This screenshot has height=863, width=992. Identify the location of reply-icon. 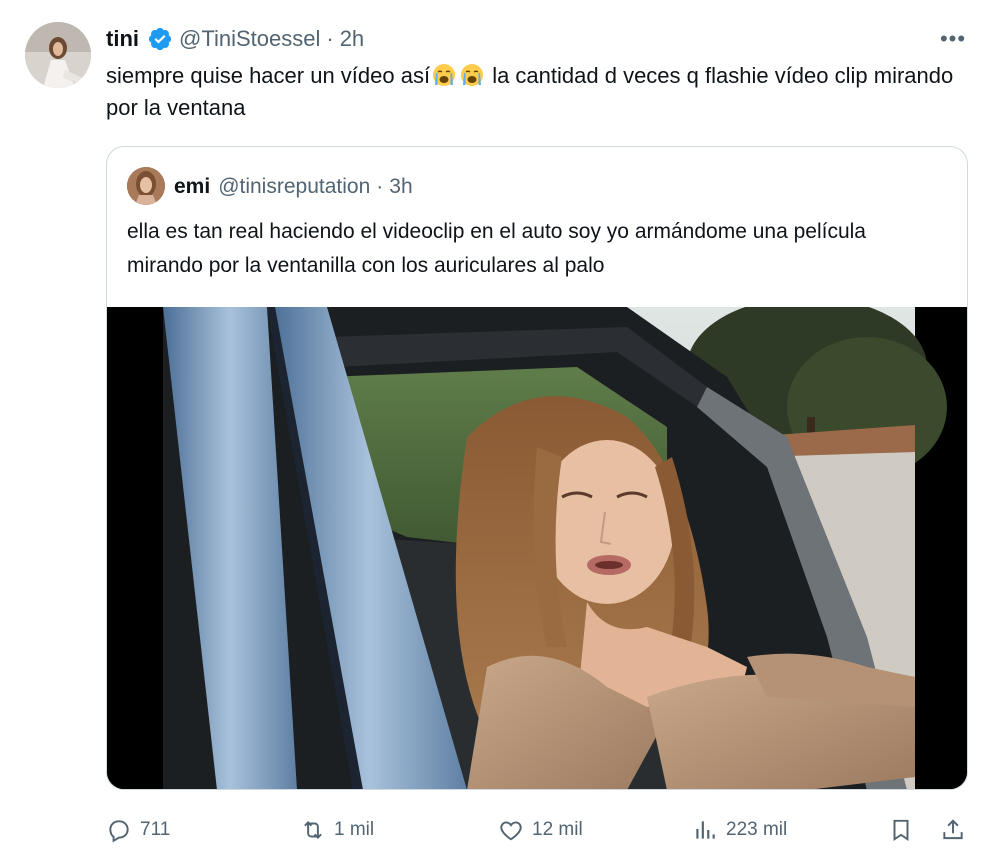
(119, 831).